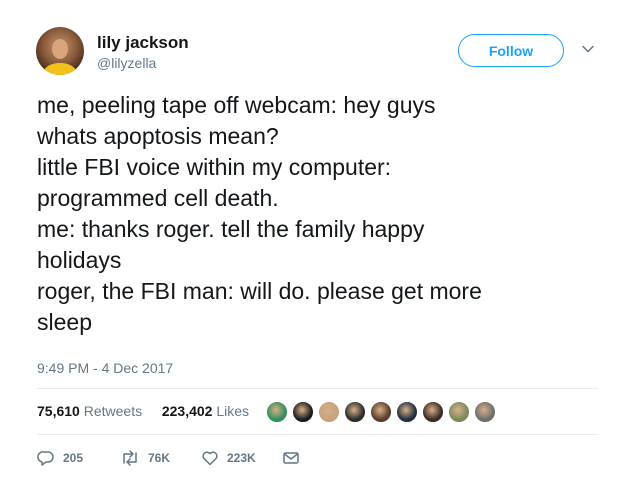  Describe the element at coordinates (210, 458) in the screenshot. I see `heart-icon` at that location.